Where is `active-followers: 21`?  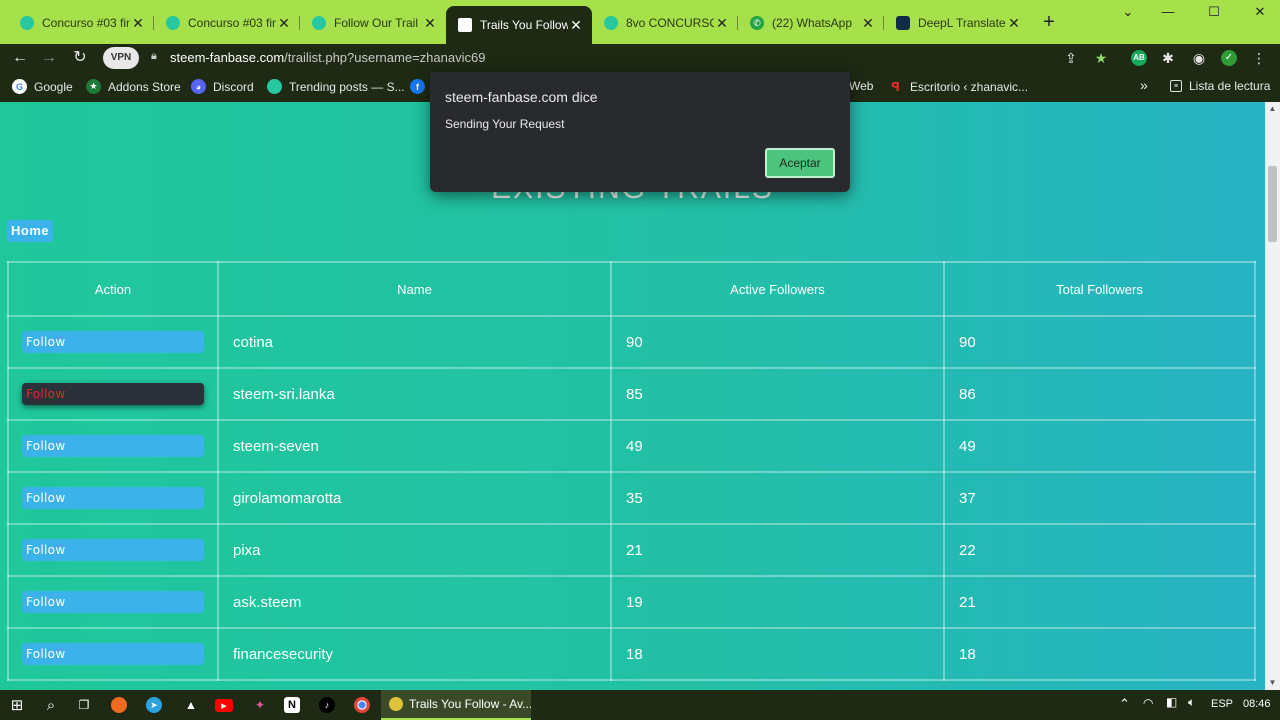 active-followers: 21 is located at coordinates (777, 550).